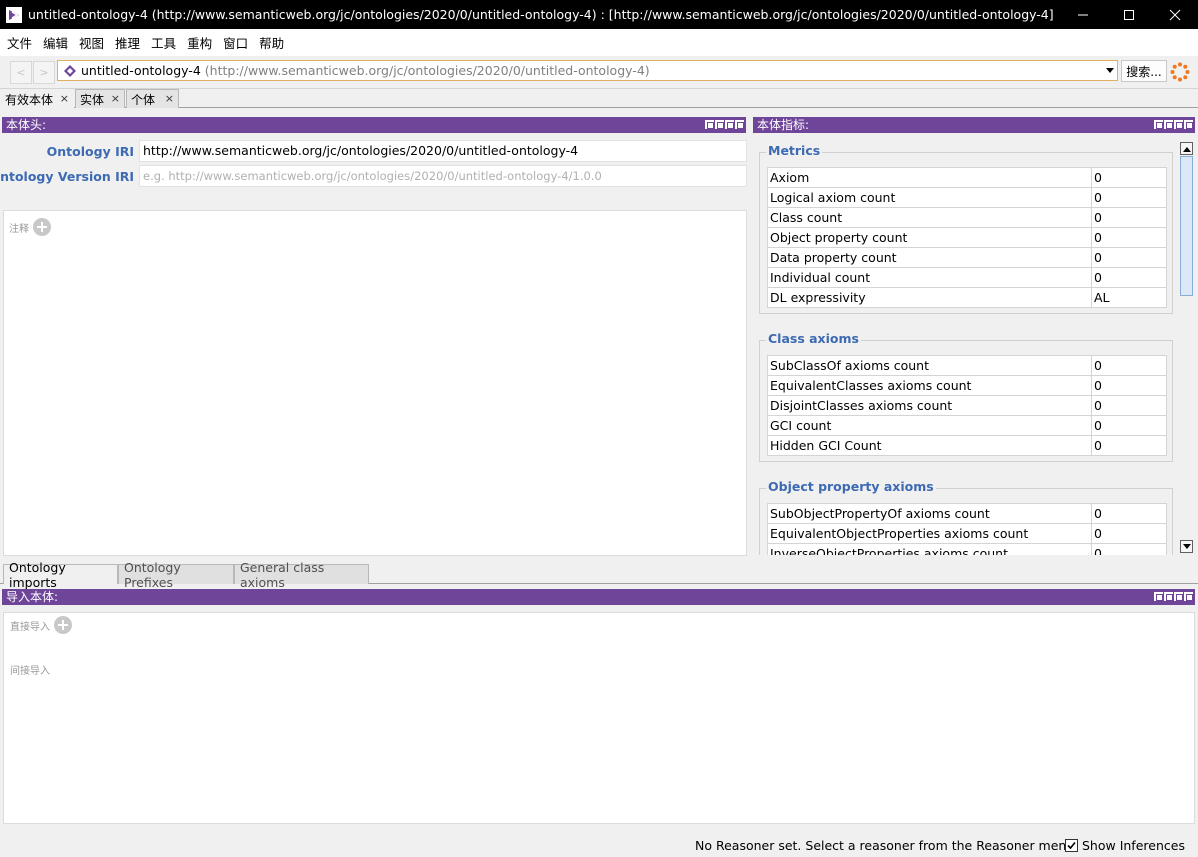 This screenshot has width=1198, height=857. What do you see at coordinates (1071, 845) in the screenshot?
I see `show-inferences-checkbox` at bounding box center [1071, 845].